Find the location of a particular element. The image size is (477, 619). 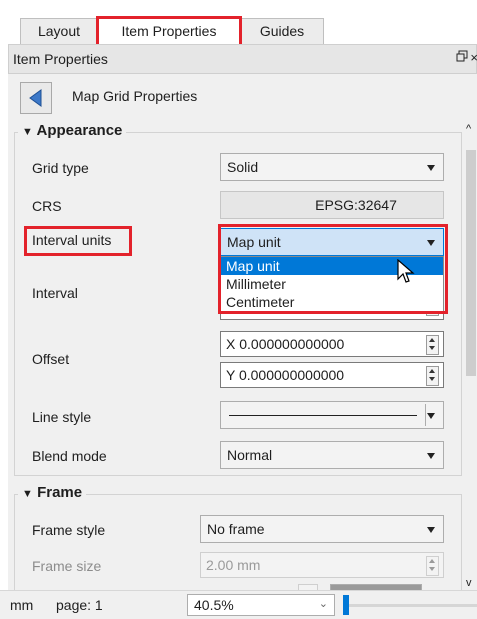

offset-y-value: Y 0.000000000000 is located at coordinates (285, 375).